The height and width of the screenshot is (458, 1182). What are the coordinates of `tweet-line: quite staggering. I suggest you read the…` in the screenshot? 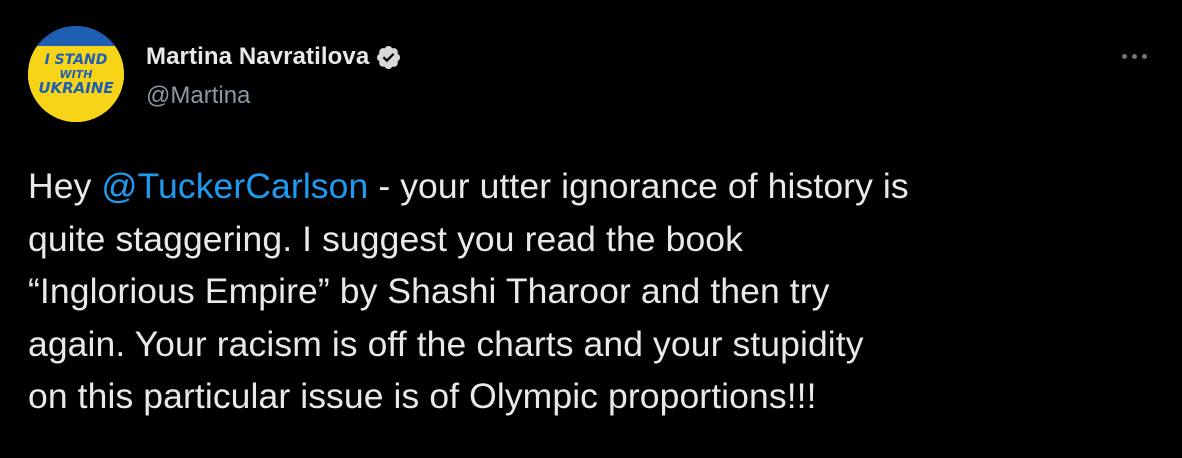 It's located at (385, 238).